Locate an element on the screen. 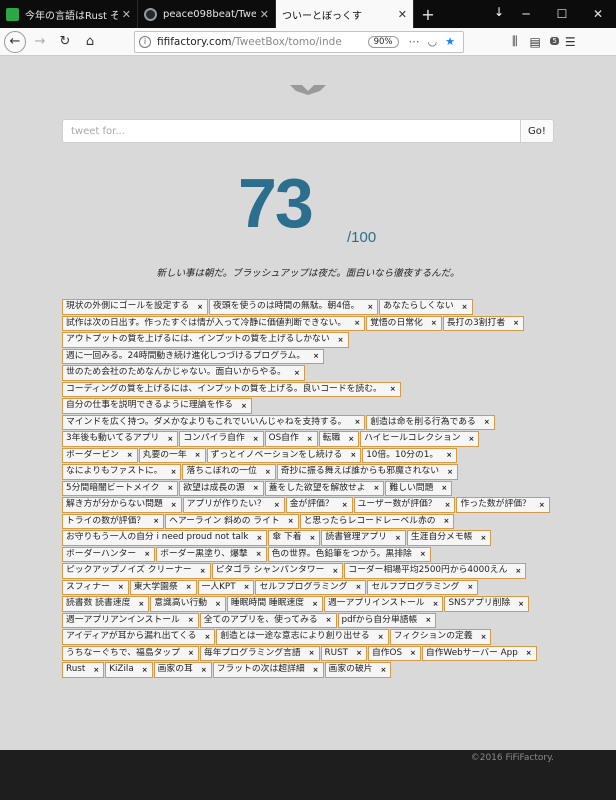 The width and height of the screenshot is (616, 800). tag-item: 色の世界。色鉛筆をつかう。黒排除 × is located at coordinates (349, 554).